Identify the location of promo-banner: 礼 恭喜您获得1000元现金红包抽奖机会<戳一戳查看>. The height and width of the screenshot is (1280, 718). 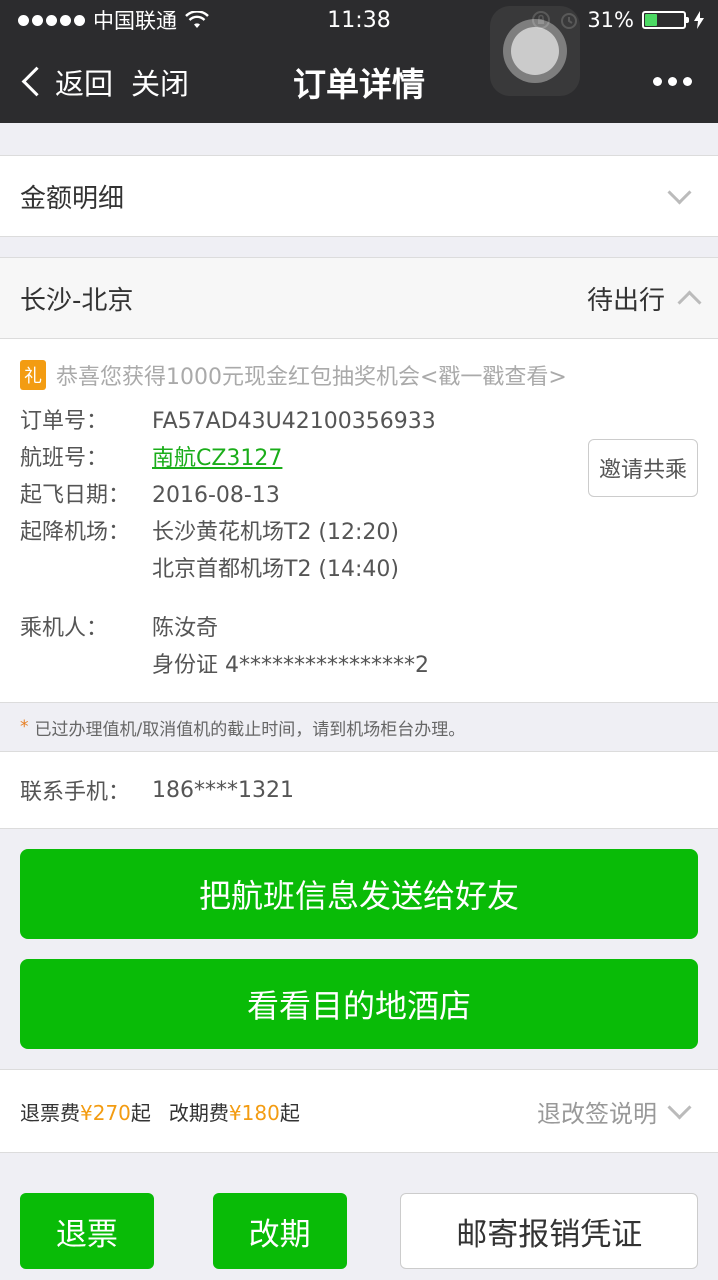
(359, 375).